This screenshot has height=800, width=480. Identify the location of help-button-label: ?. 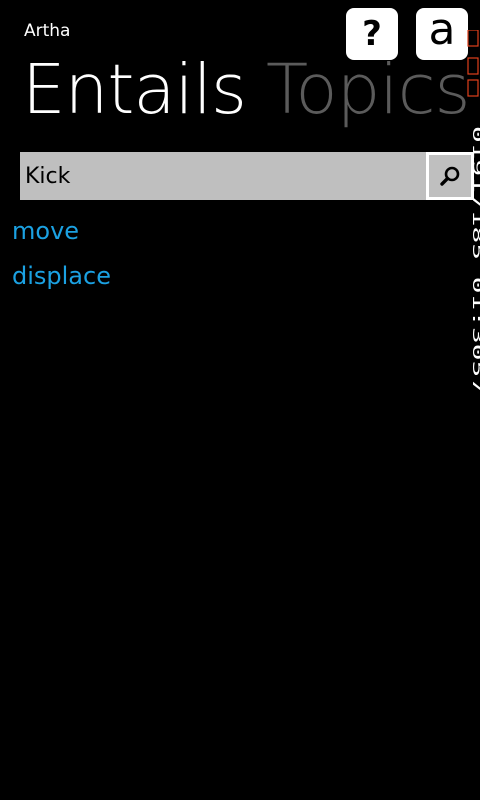
(372, 34).